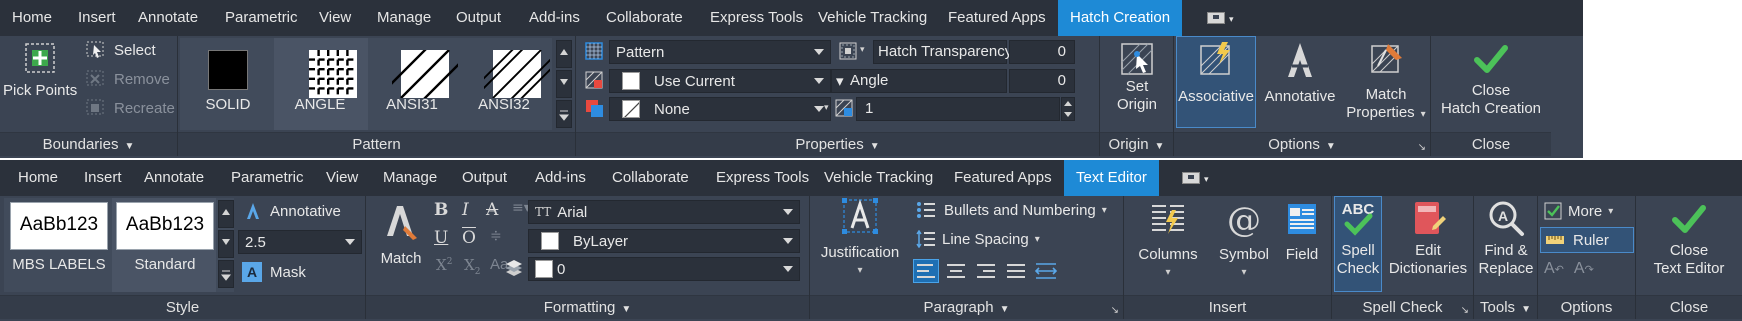 The image size is (1742, 321). What do you see at coordinates (40, 70) in the screenshot?
I see `pick-points-button: Pick Points` at bounding box center [40, 70].